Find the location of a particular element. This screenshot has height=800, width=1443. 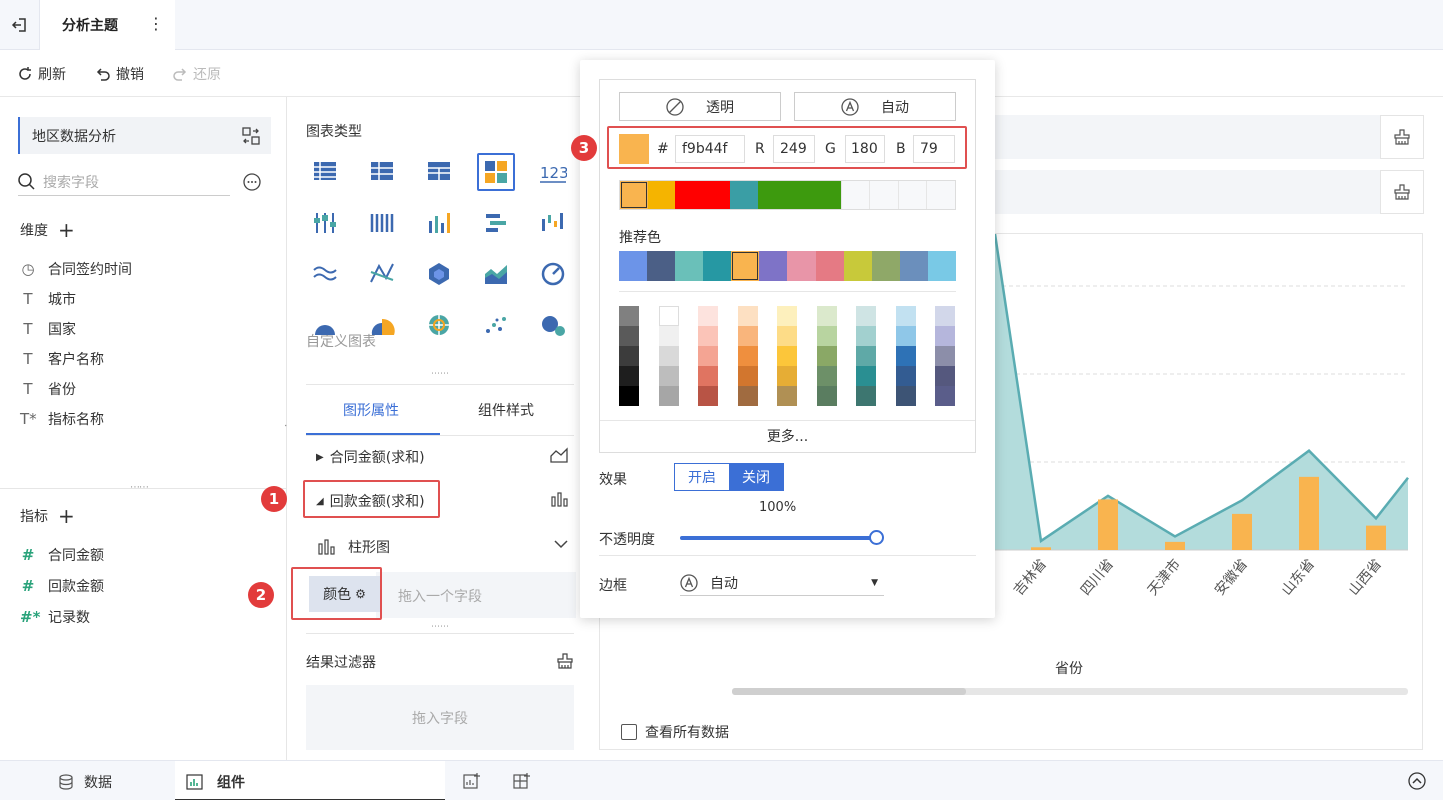

scatter-icon is located at coordinates (496, 325).